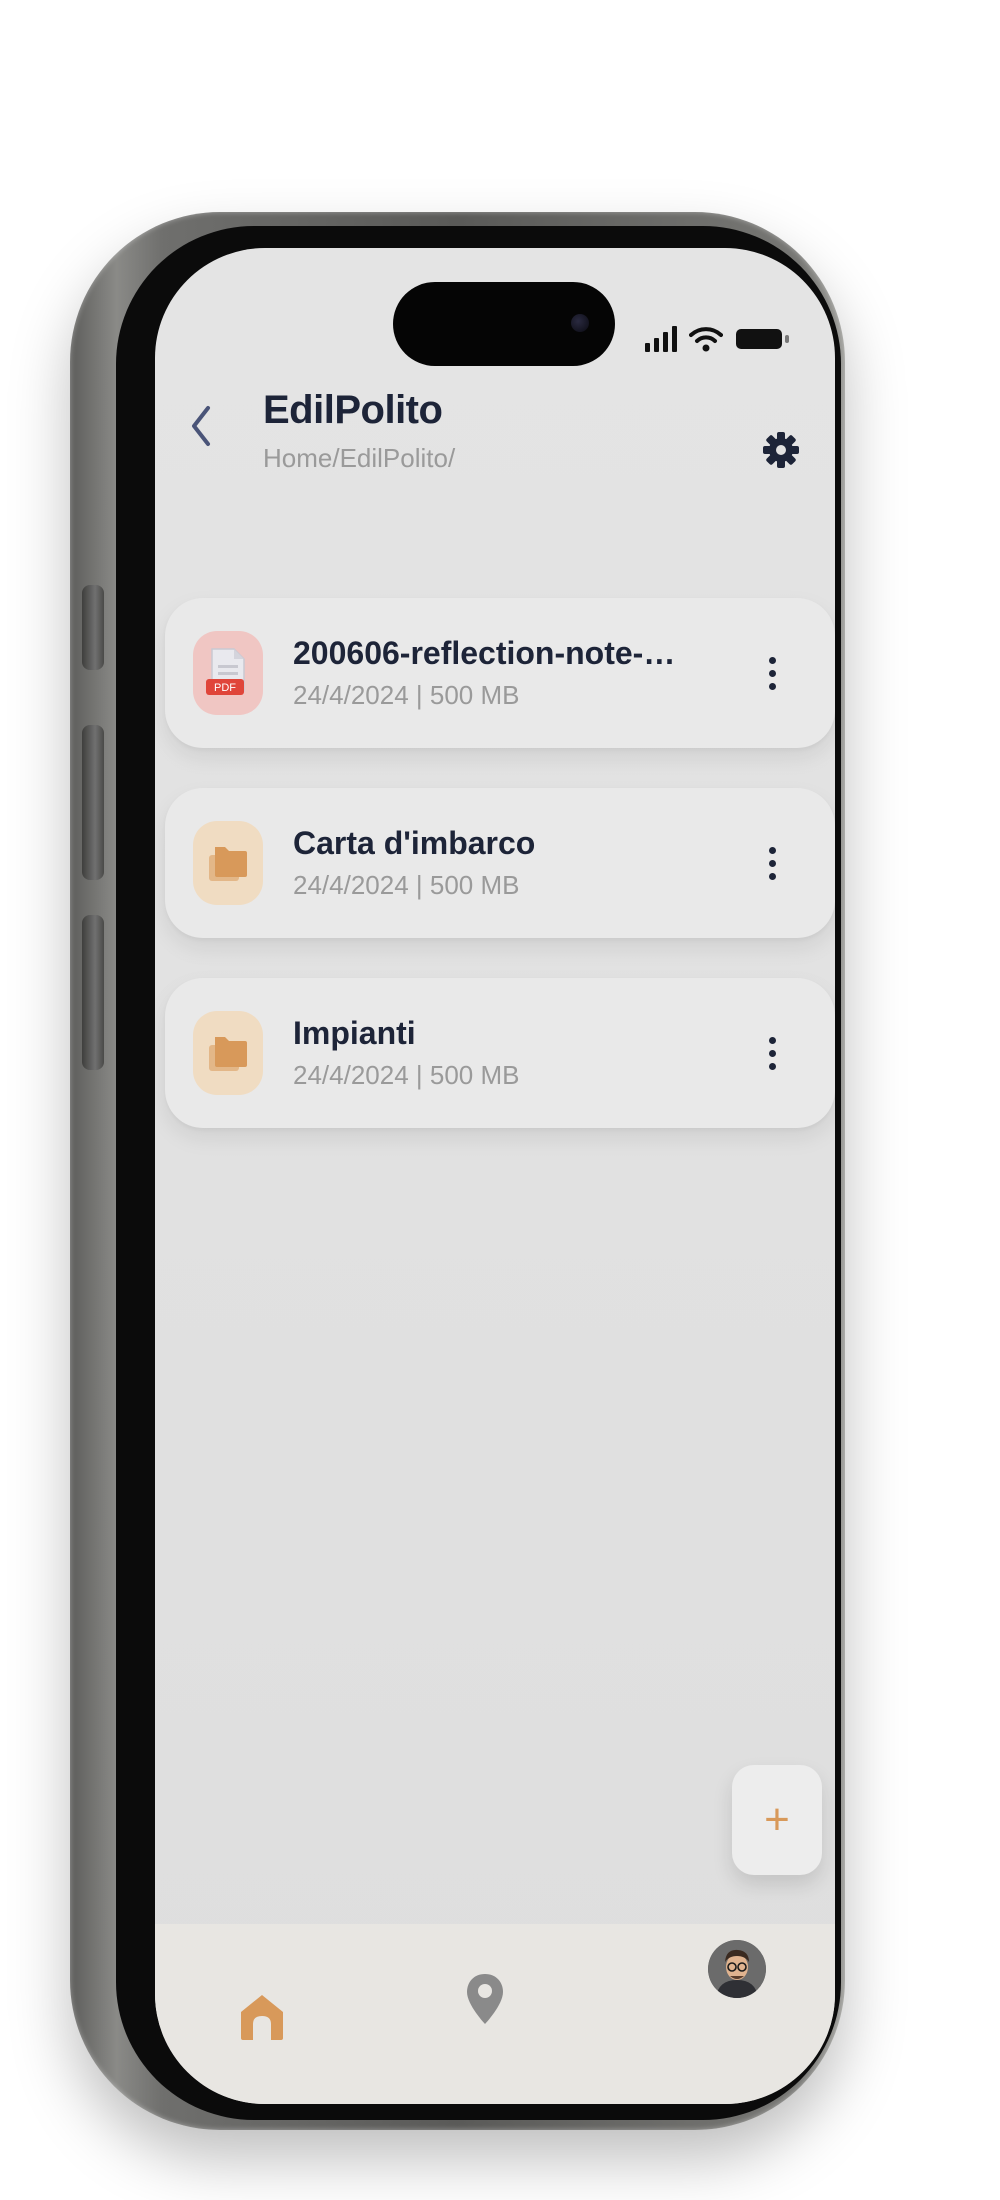 Image resolution: width=1000 pixels, height=2200 pixels. I want to click on file-name: Impianti, so click(354, 1033).